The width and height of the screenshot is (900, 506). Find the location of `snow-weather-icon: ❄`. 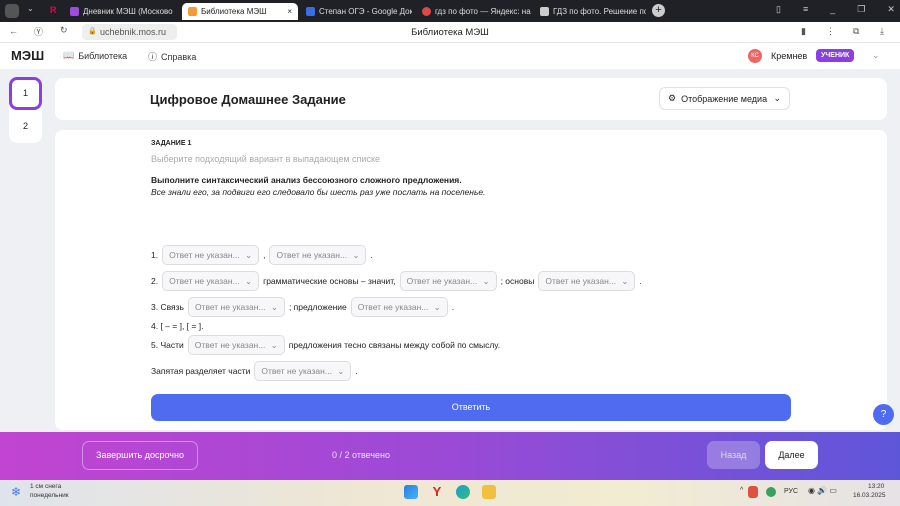

snow-weather-icon: ❄ is located at coordinates (16, 492).